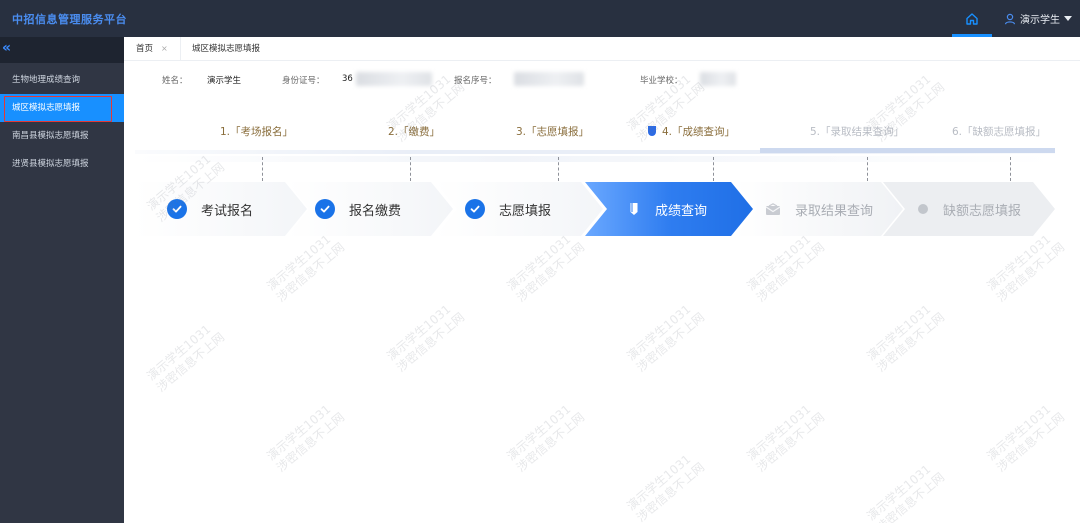 Image resolution: width=1080 pixels, height=523 pixels. I want to click on step-label-3: 3.「志愿填报」, so click(553, 132).